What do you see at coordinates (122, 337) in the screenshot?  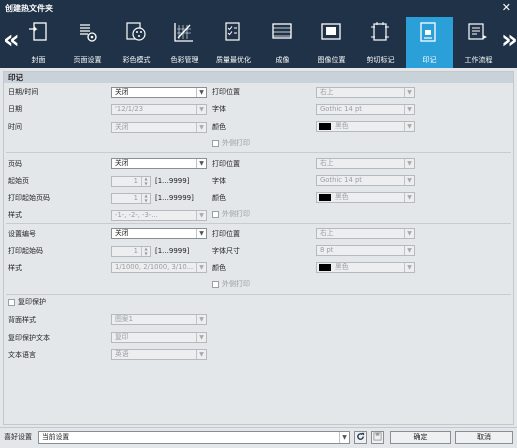 I see `protect-text-value: 复印` at bounding box center [122, 337].